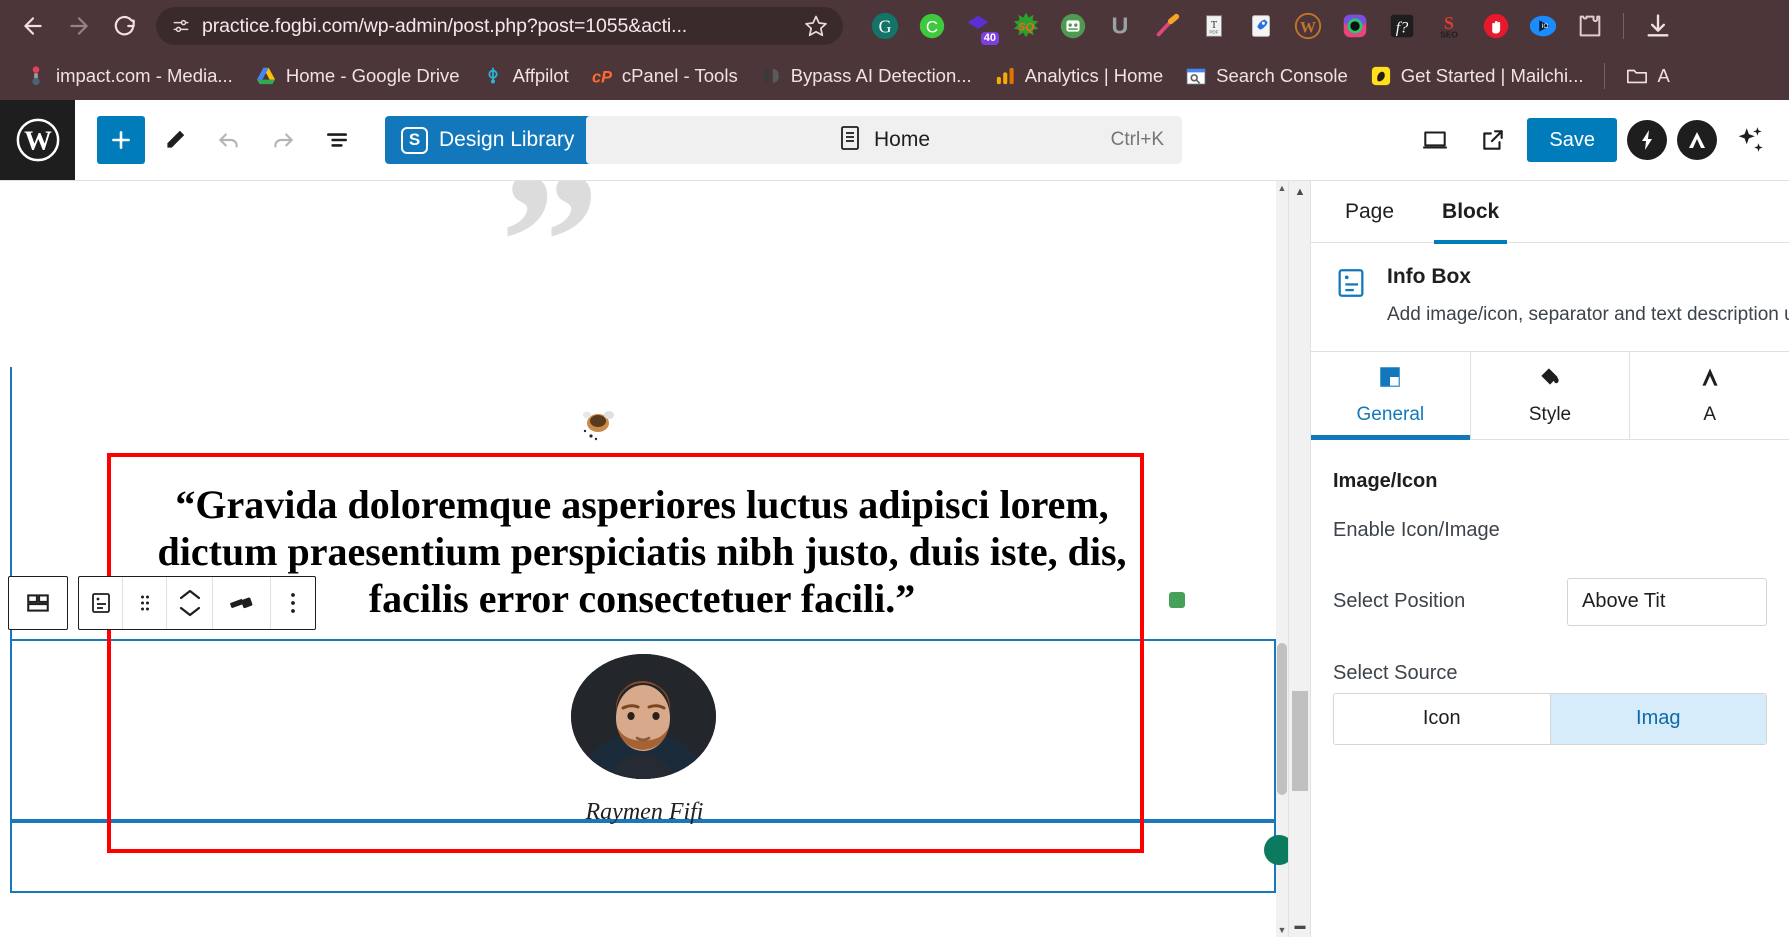  Describe the element at coordinates (1381, 76) in the screenshot. I see `mailchimp-icon` at that location.